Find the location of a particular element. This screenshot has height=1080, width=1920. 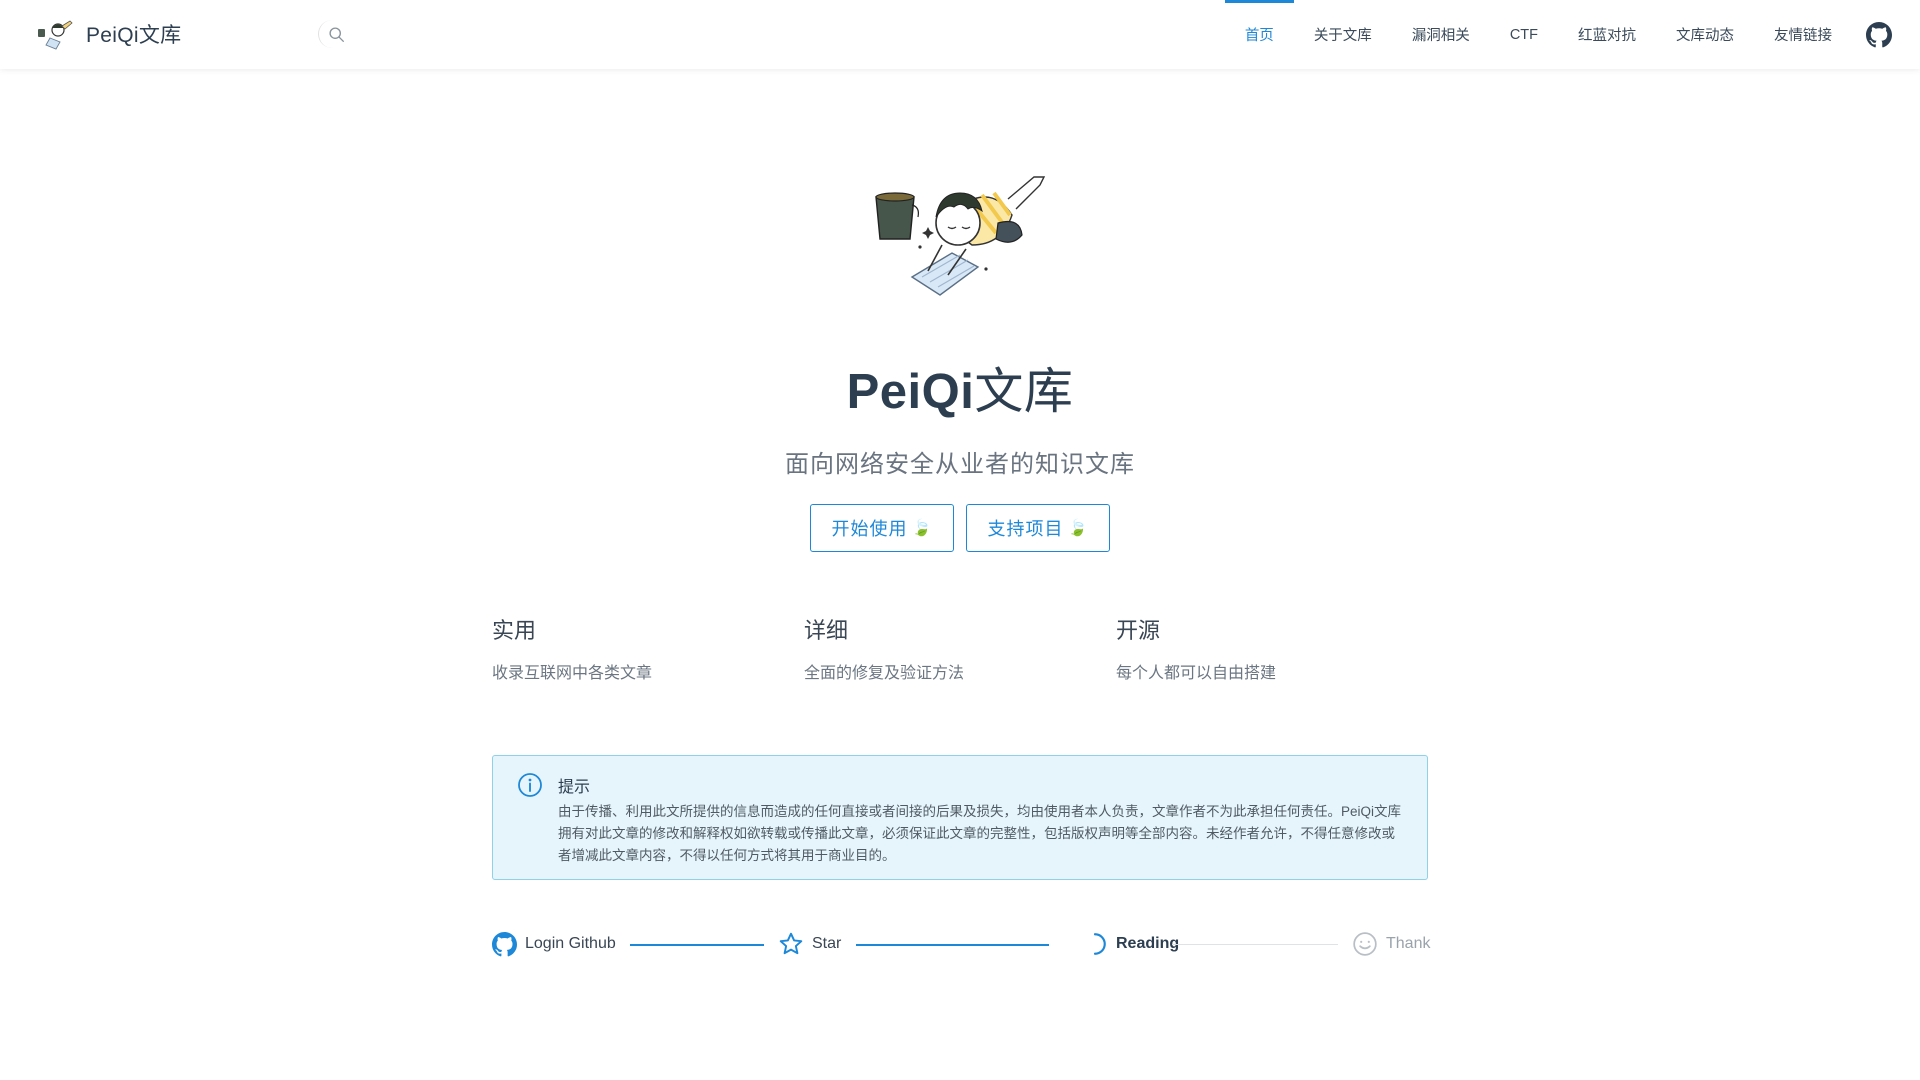

get-started-button: 开始使用 🍃 is located at coordinates (882, 528).